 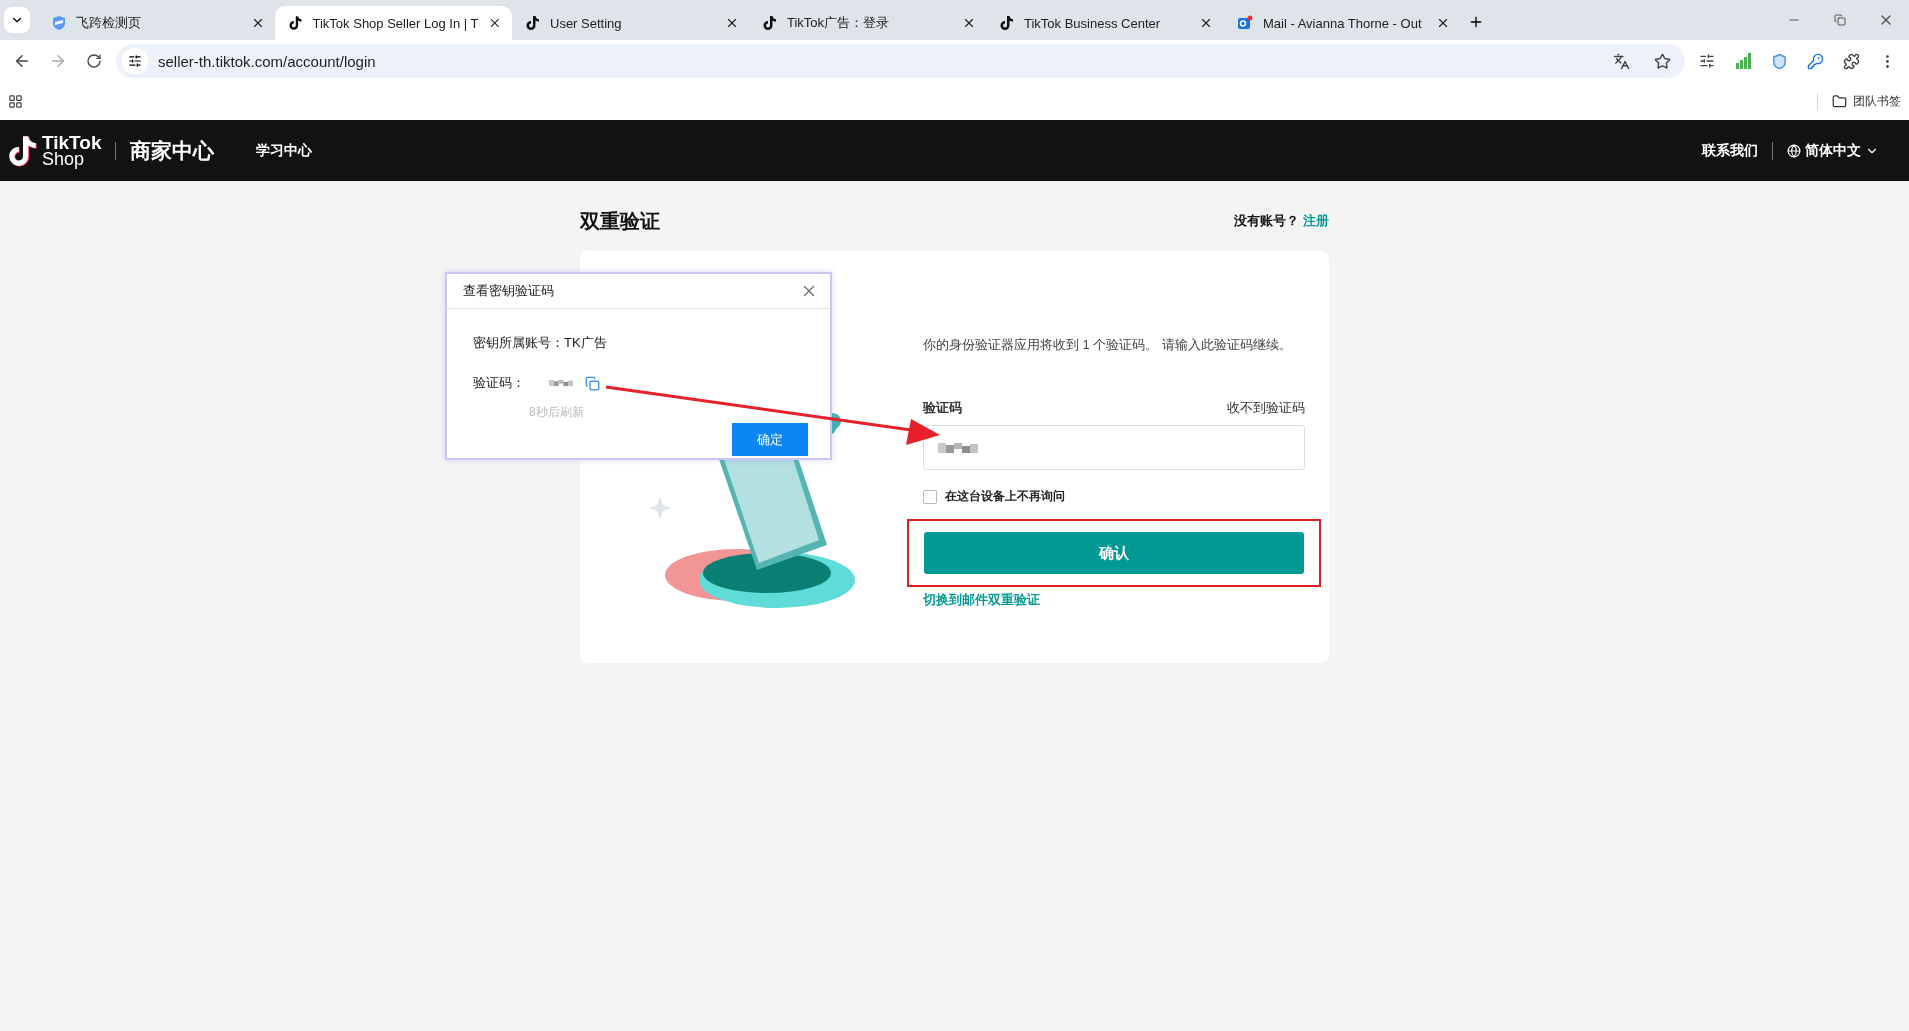 What do you see at coordinates (1005, 496) in the screenshot?
I see `checkbox-label: 在这台设备上不再询问` at bounding box center [1005, 496].